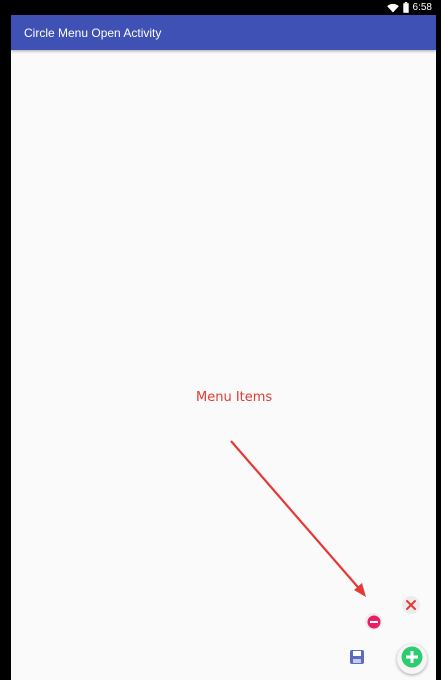 Image resolution: width=441 pixels, height=680 pixels. I want to click on save-icon, so click(357, 657).